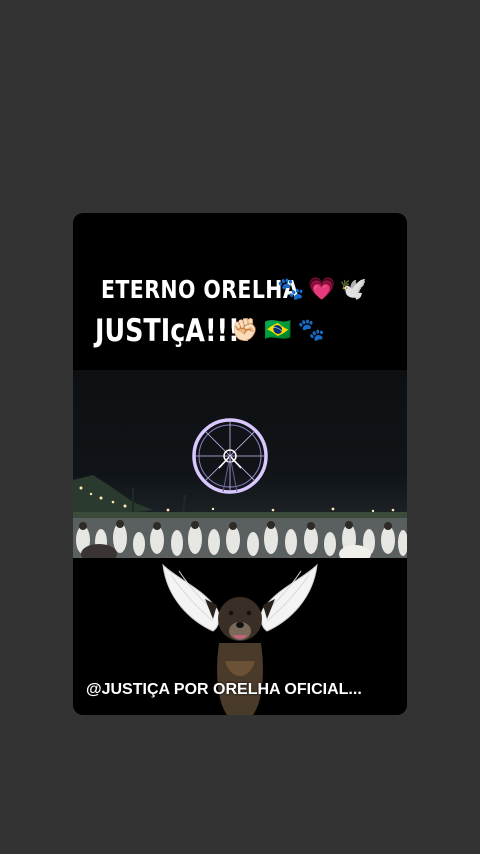 The height and width of the screenshot is (854, 480). Describe the element at coordinates (245, 329) in the screenshot. I see `raised-fist-icon: ✊🏻` at that location.